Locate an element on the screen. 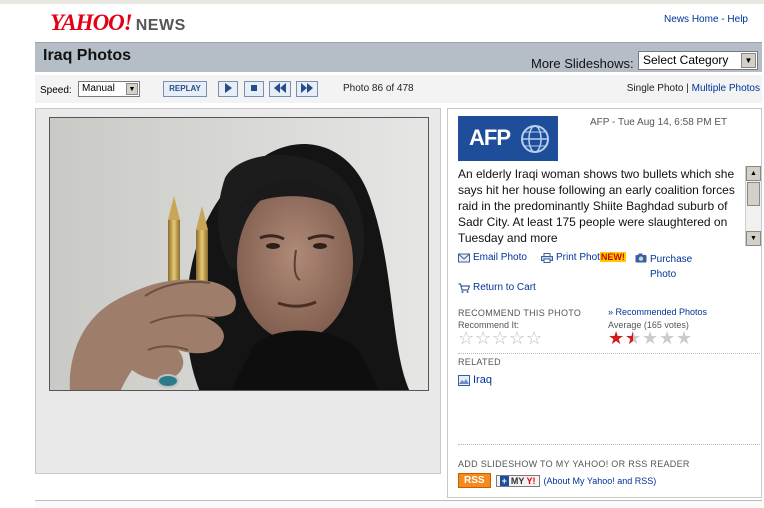 Image resolution: width=764 pixels, height=508 pixels. rss-button: RSS is located at coordinates (474, 480).